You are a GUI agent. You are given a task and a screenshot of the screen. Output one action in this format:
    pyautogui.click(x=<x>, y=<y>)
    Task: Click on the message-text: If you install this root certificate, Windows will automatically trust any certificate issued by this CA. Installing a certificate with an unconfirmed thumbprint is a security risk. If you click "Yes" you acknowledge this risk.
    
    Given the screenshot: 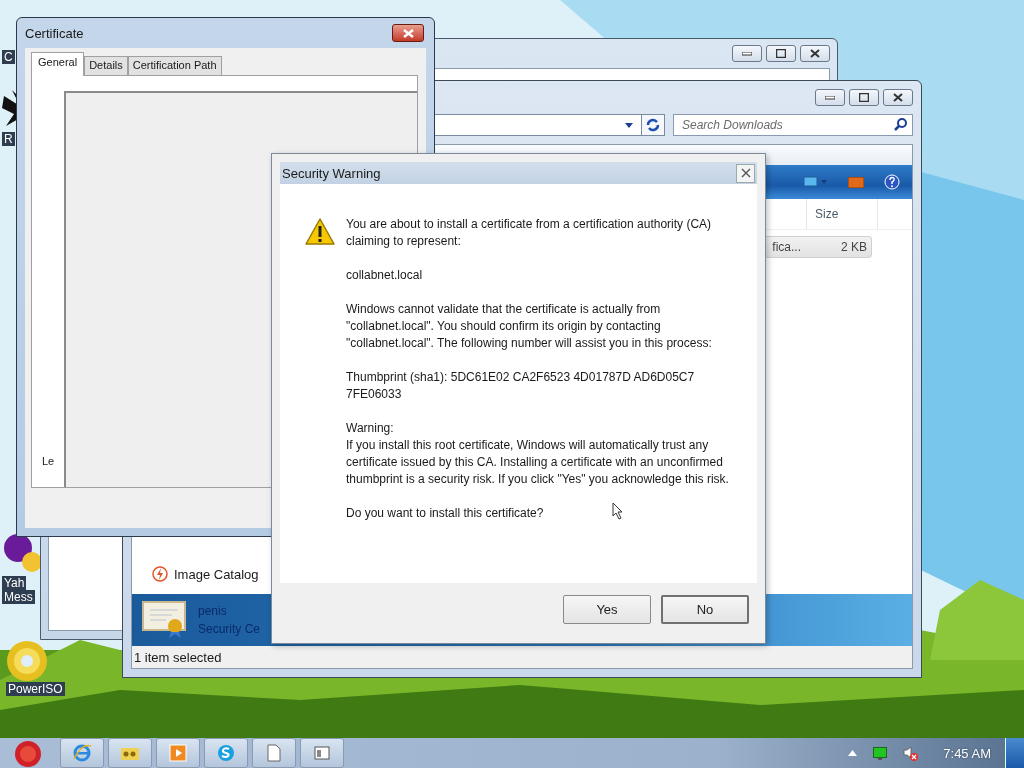 What is the action you would take?
    pyautogui.click(x=538, y=462)
    